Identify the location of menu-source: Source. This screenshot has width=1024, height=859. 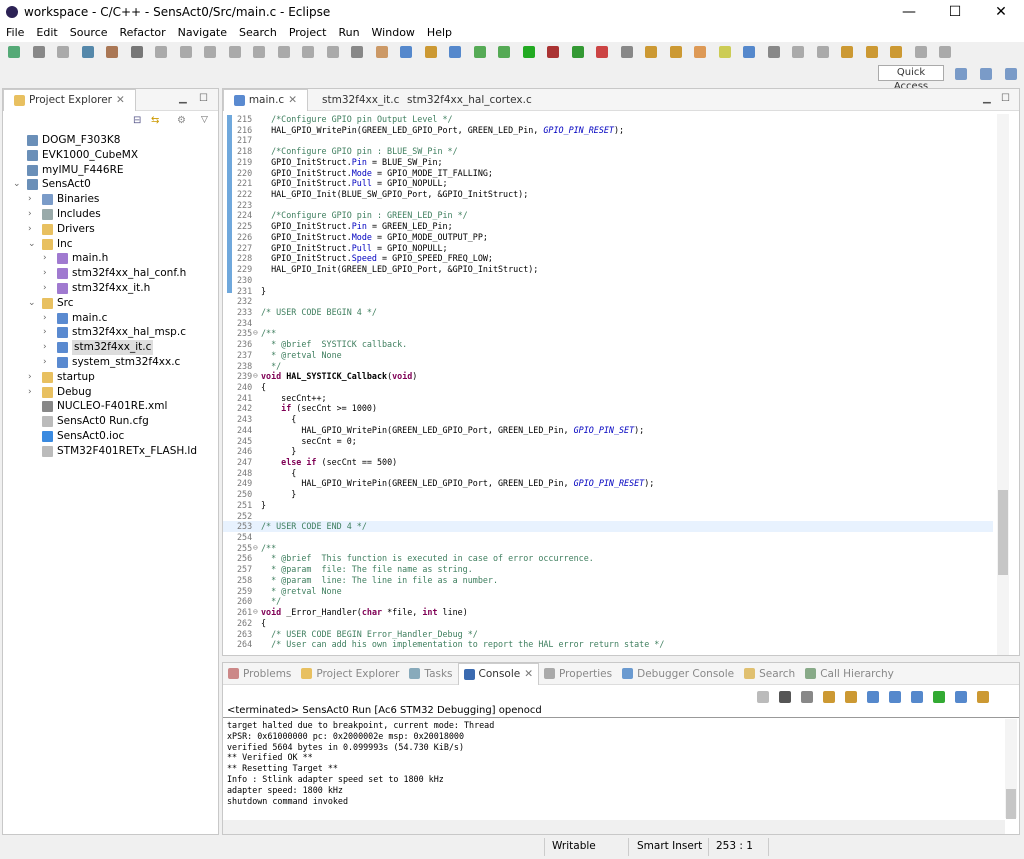
(89, 33).